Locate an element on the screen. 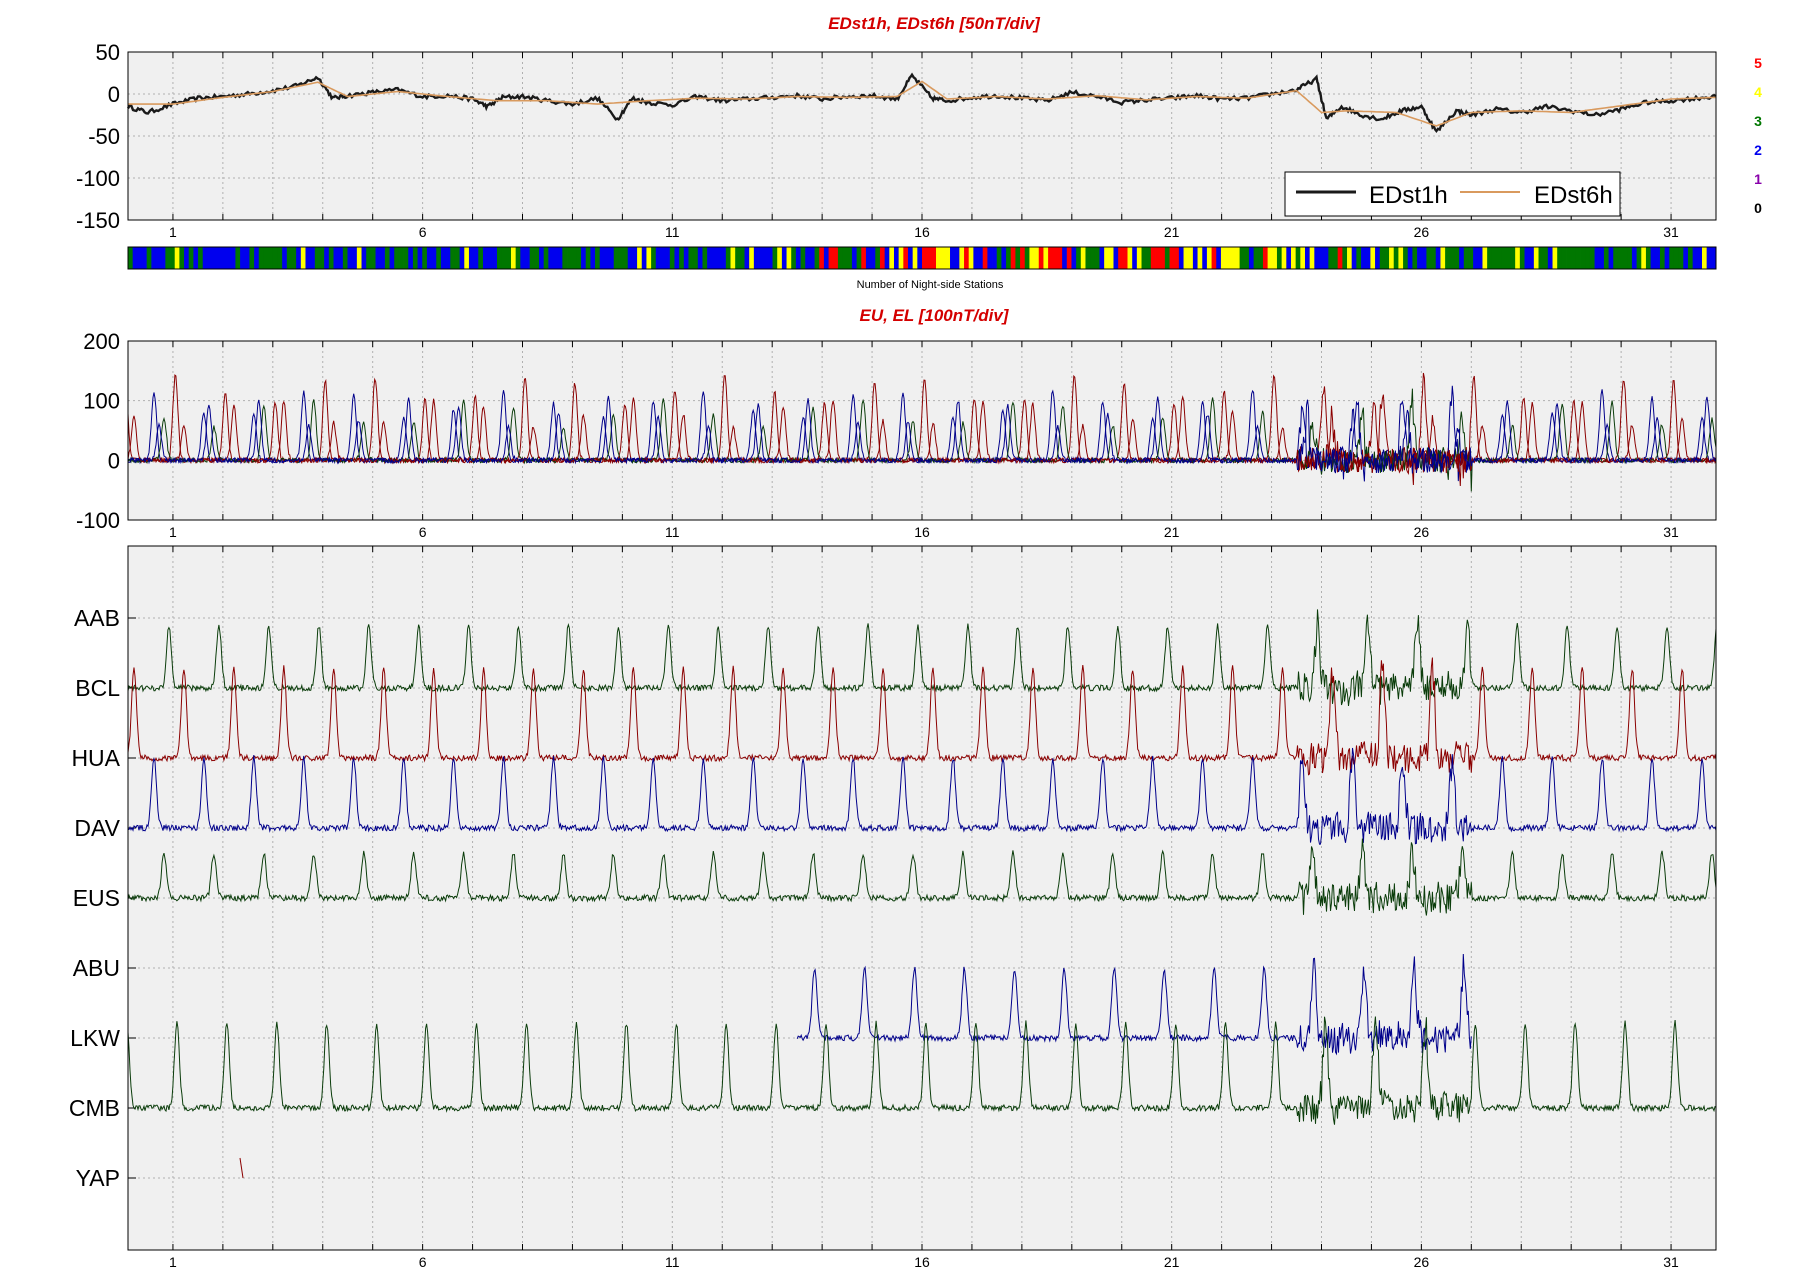 Image resolution: width=1801 pixels, height=1268 pixels. x-tick-label: 16 is located at coordinates (922, 532).